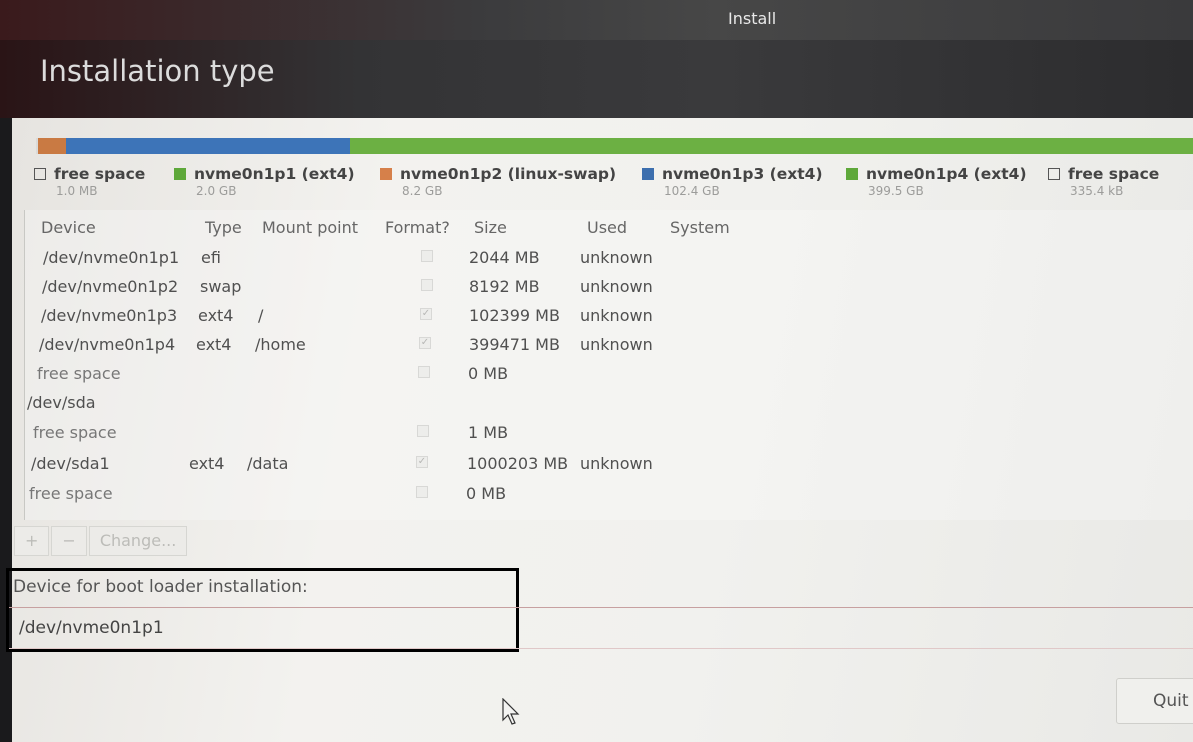  I want to click on table-row: /dev/nvme0n1p2 swap 8192 MB unknown, so click(609, 287).